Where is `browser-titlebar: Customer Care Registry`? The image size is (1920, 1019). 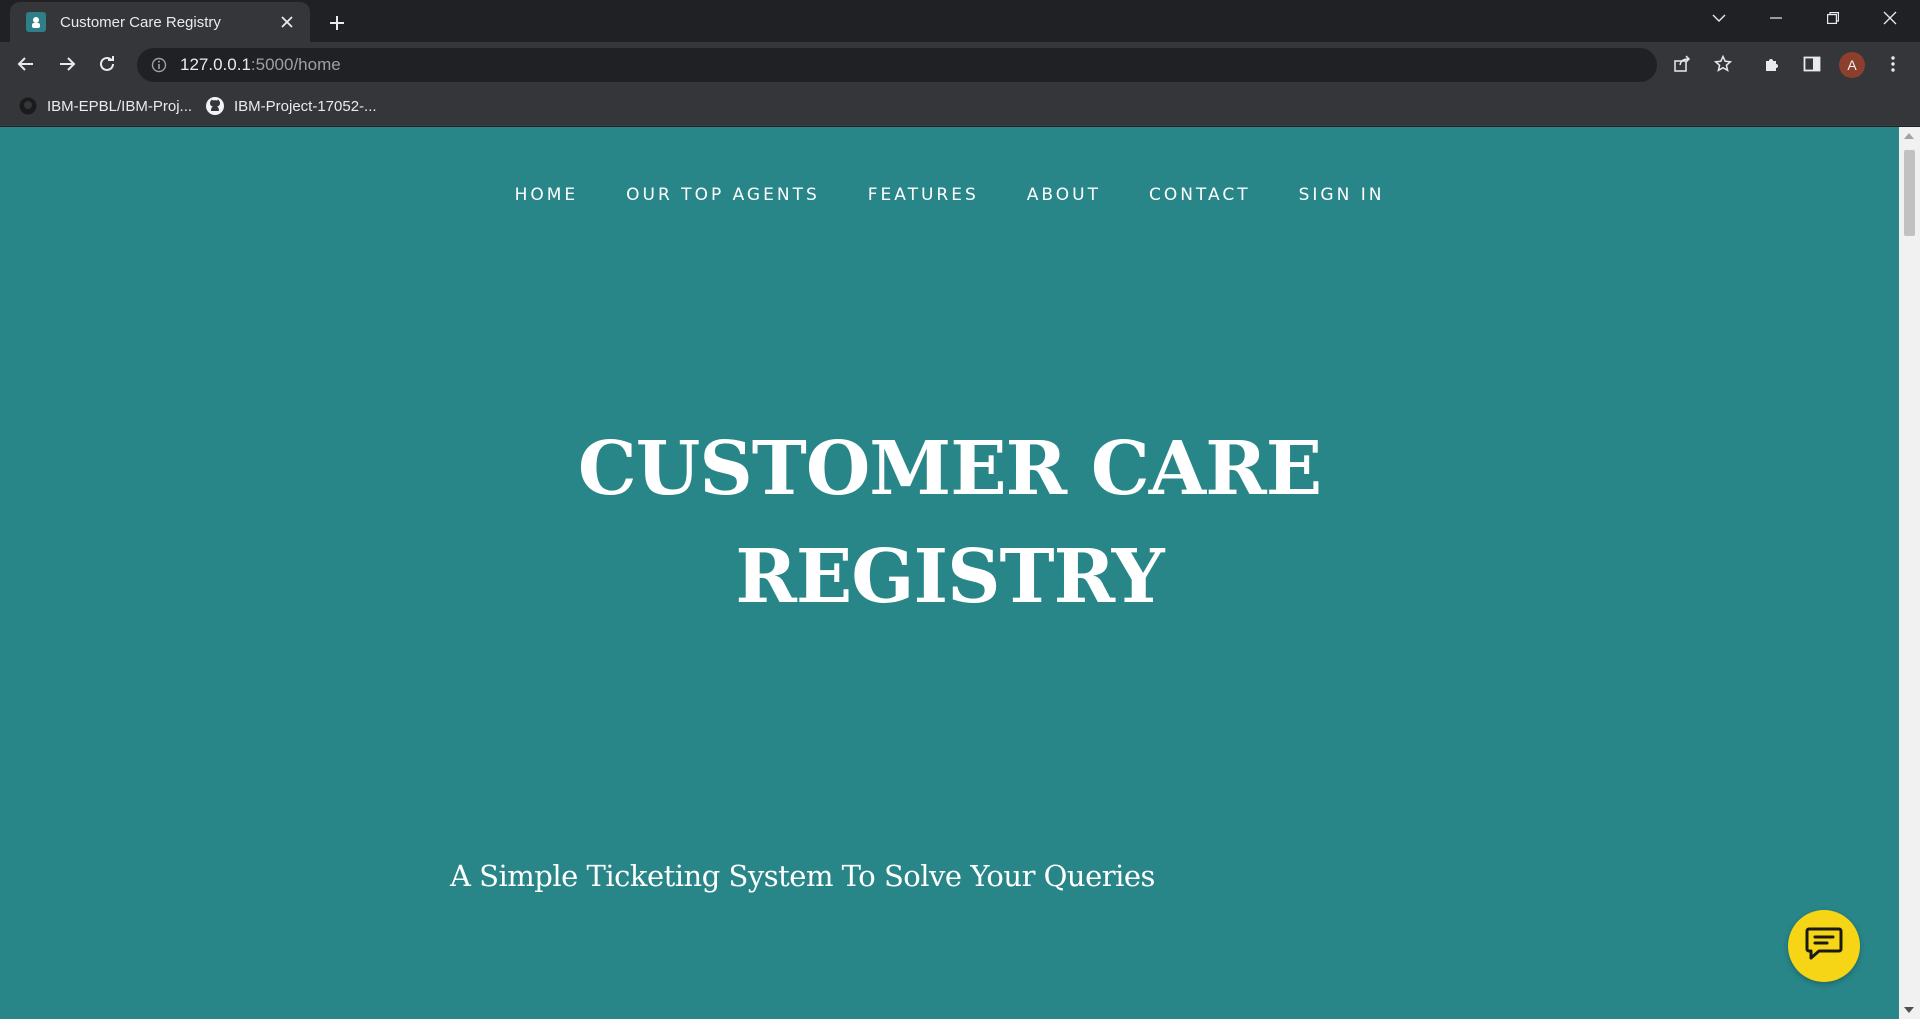 browser-titlebar: Customer Care Registry is located at coordinates (960, 21).